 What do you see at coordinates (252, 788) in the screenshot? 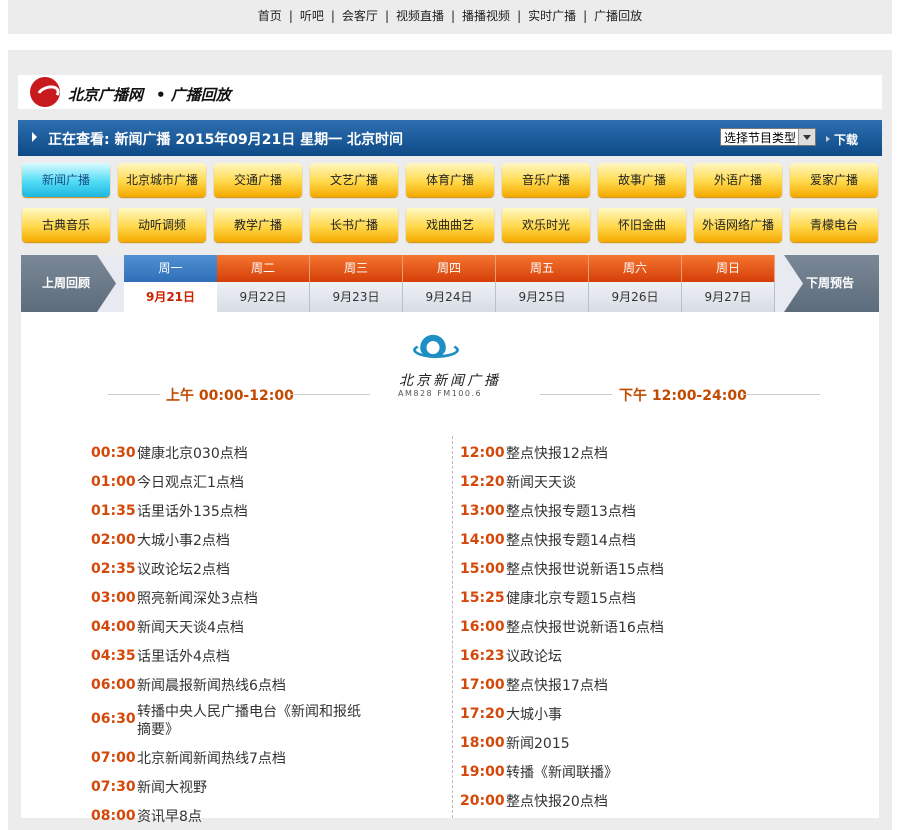
I see `program-name: 新闻大视野` at bounding box center [252, 788].